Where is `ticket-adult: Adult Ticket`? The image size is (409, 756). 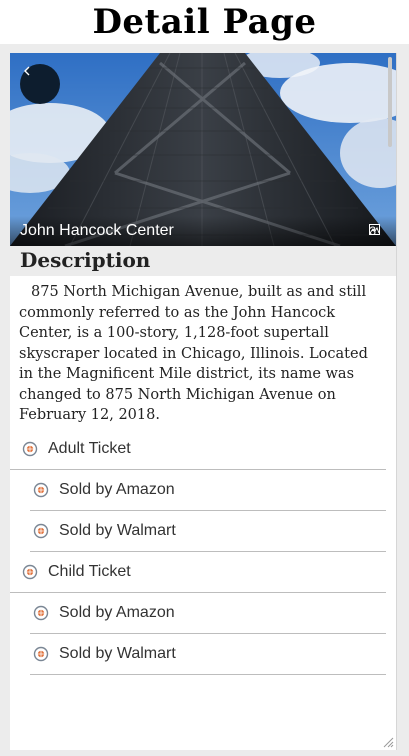 ticket-adult: Adult Ticket is located at coordinates (198, 449).